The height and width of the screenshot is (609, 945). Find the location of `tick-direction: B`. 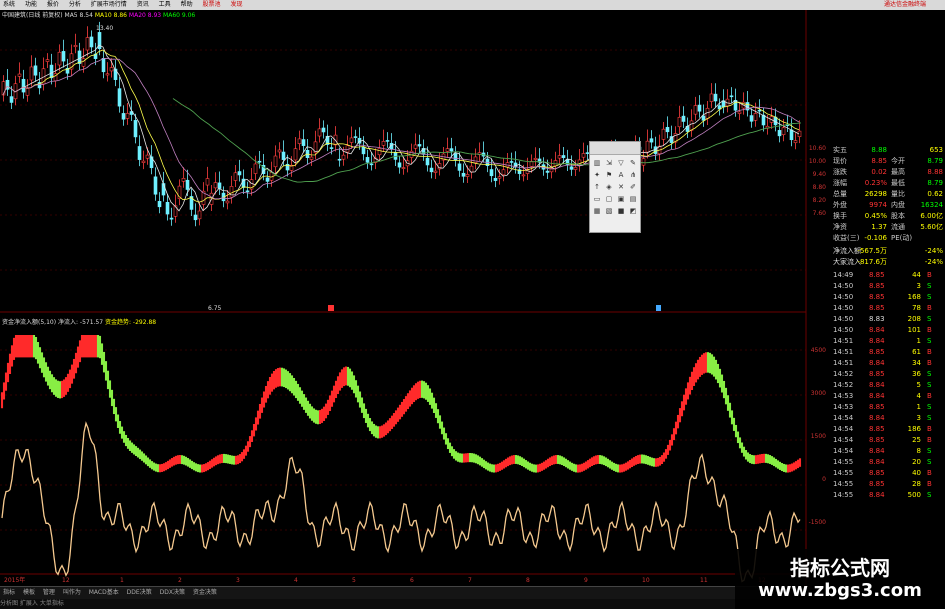

tick-direction: B is located at coordinates (929, 275).